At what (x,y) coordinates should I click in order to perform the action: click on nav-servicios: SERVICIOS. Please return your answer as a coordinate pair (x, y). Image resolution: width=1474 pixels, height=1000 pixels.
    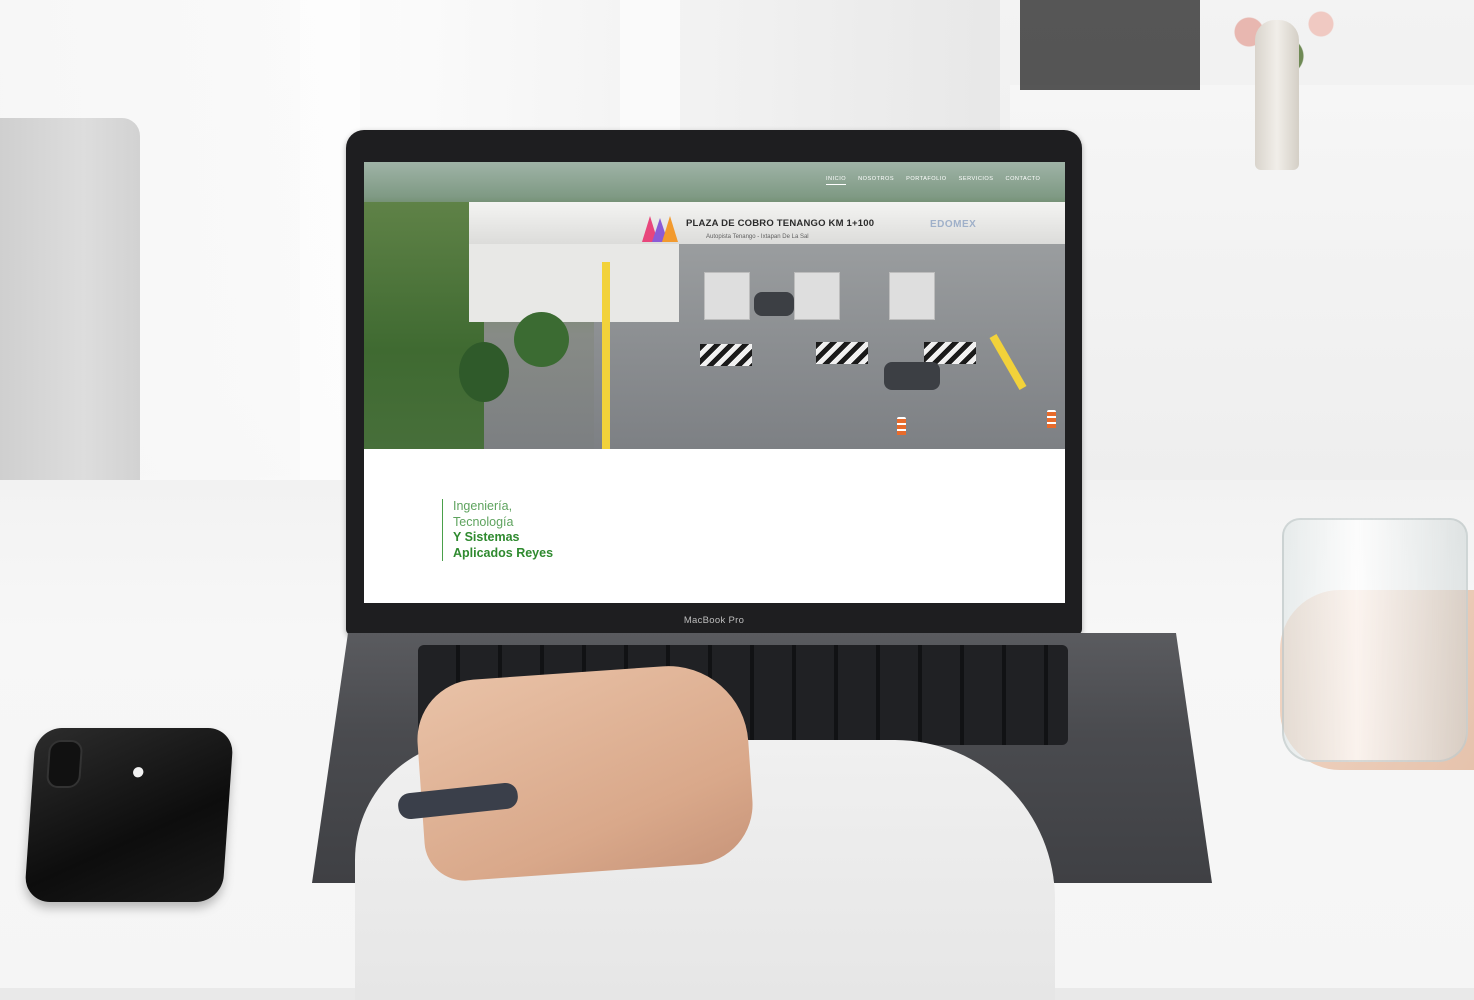
    Looking at the image, I should click on (976, 180).